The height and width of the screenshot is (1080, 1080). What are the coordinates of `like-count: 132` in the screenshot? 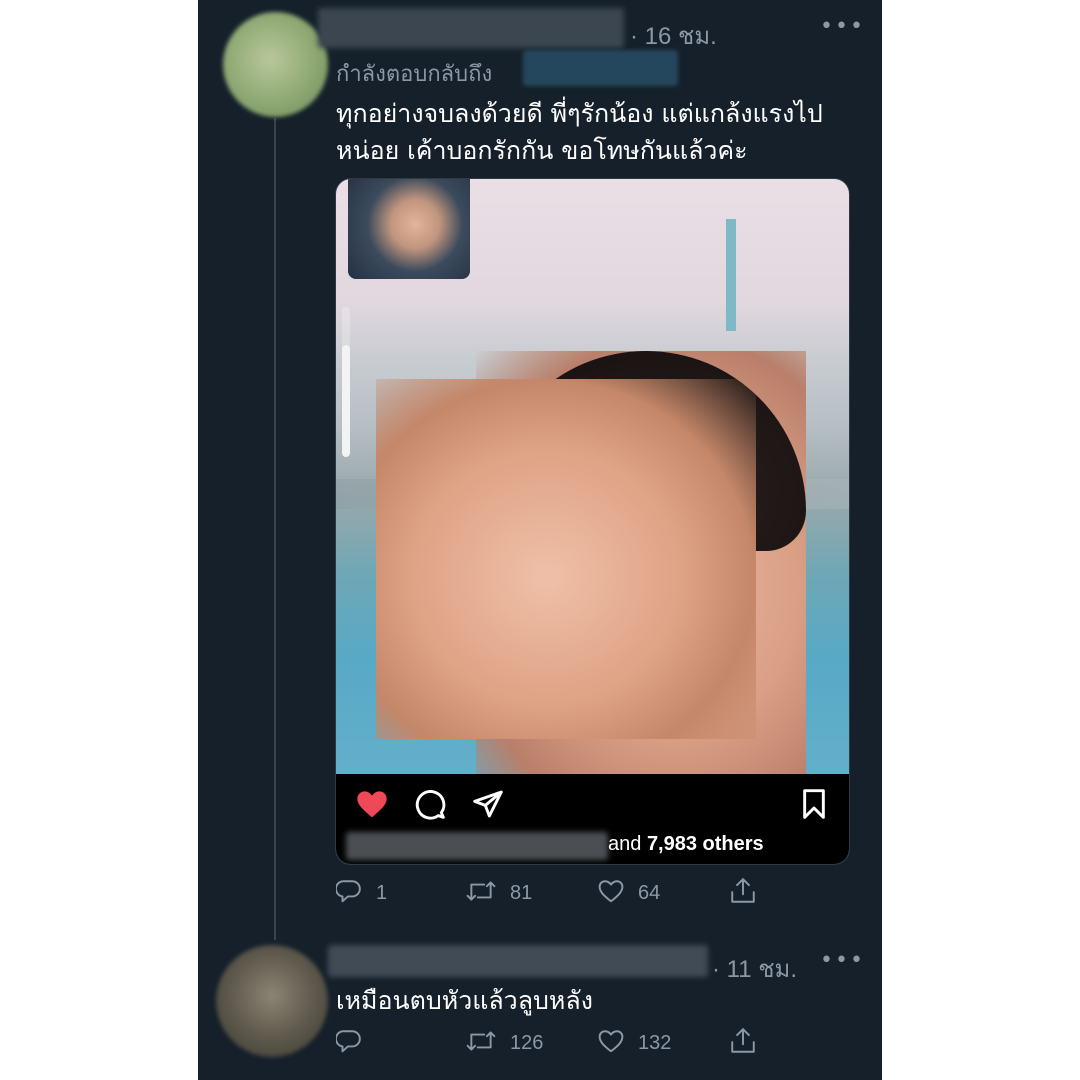 It's located at (655, 1042).